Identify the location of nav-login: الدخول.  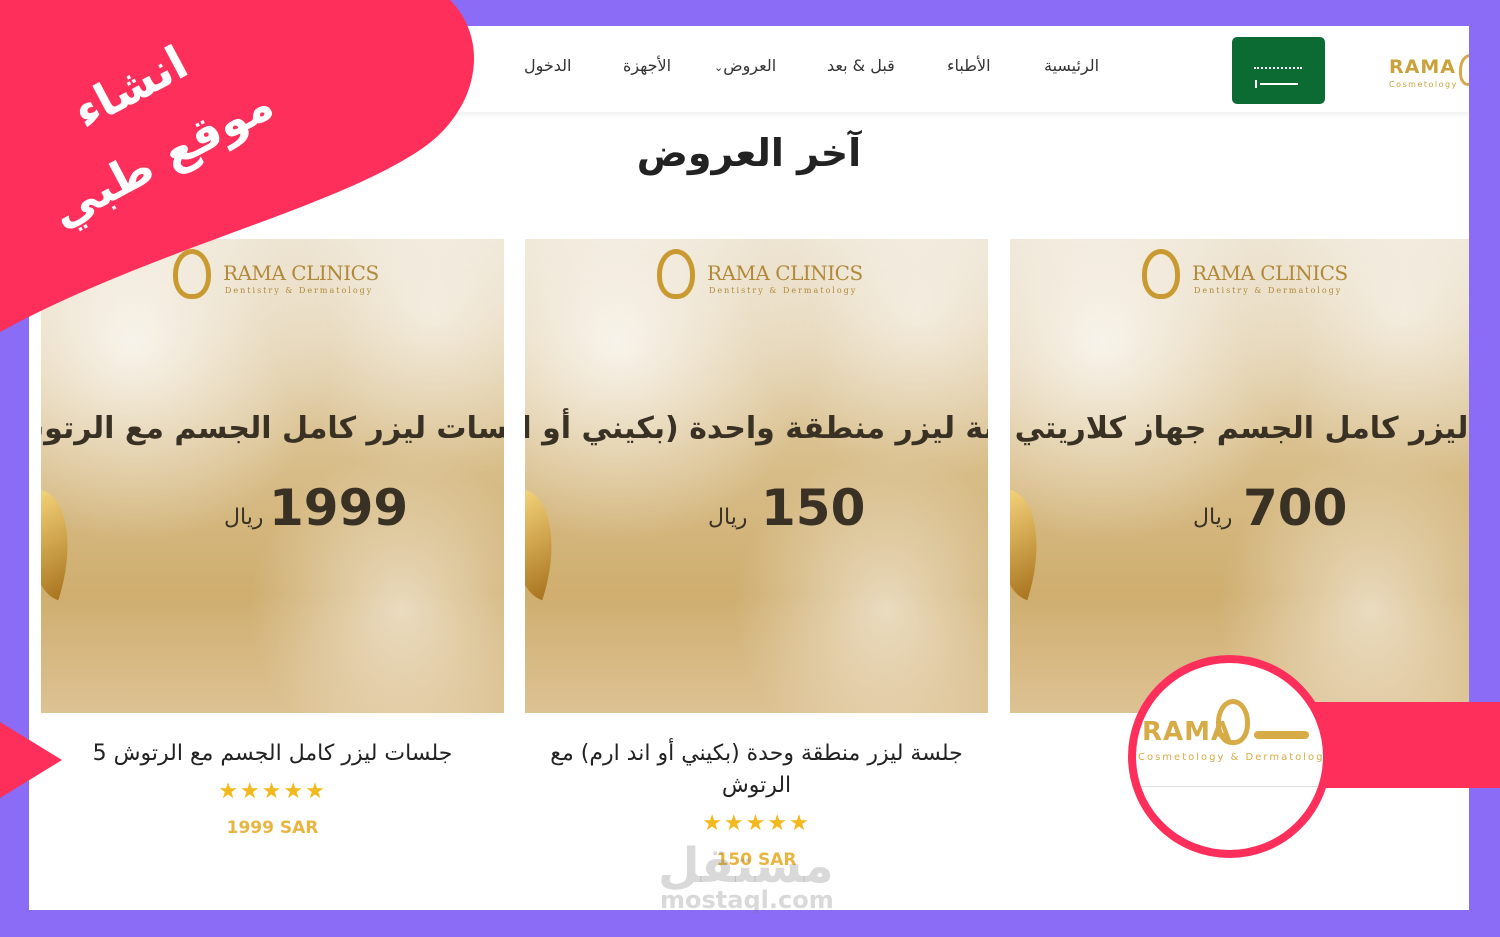
(548, 65).